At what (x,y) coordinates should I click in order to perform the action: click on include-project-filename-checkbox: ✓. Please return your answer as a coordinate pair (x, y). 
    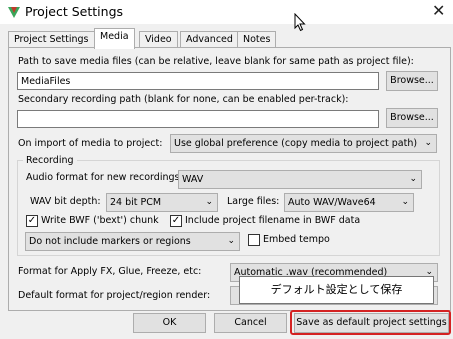
    Looking at the image, I should click on (176, 221).